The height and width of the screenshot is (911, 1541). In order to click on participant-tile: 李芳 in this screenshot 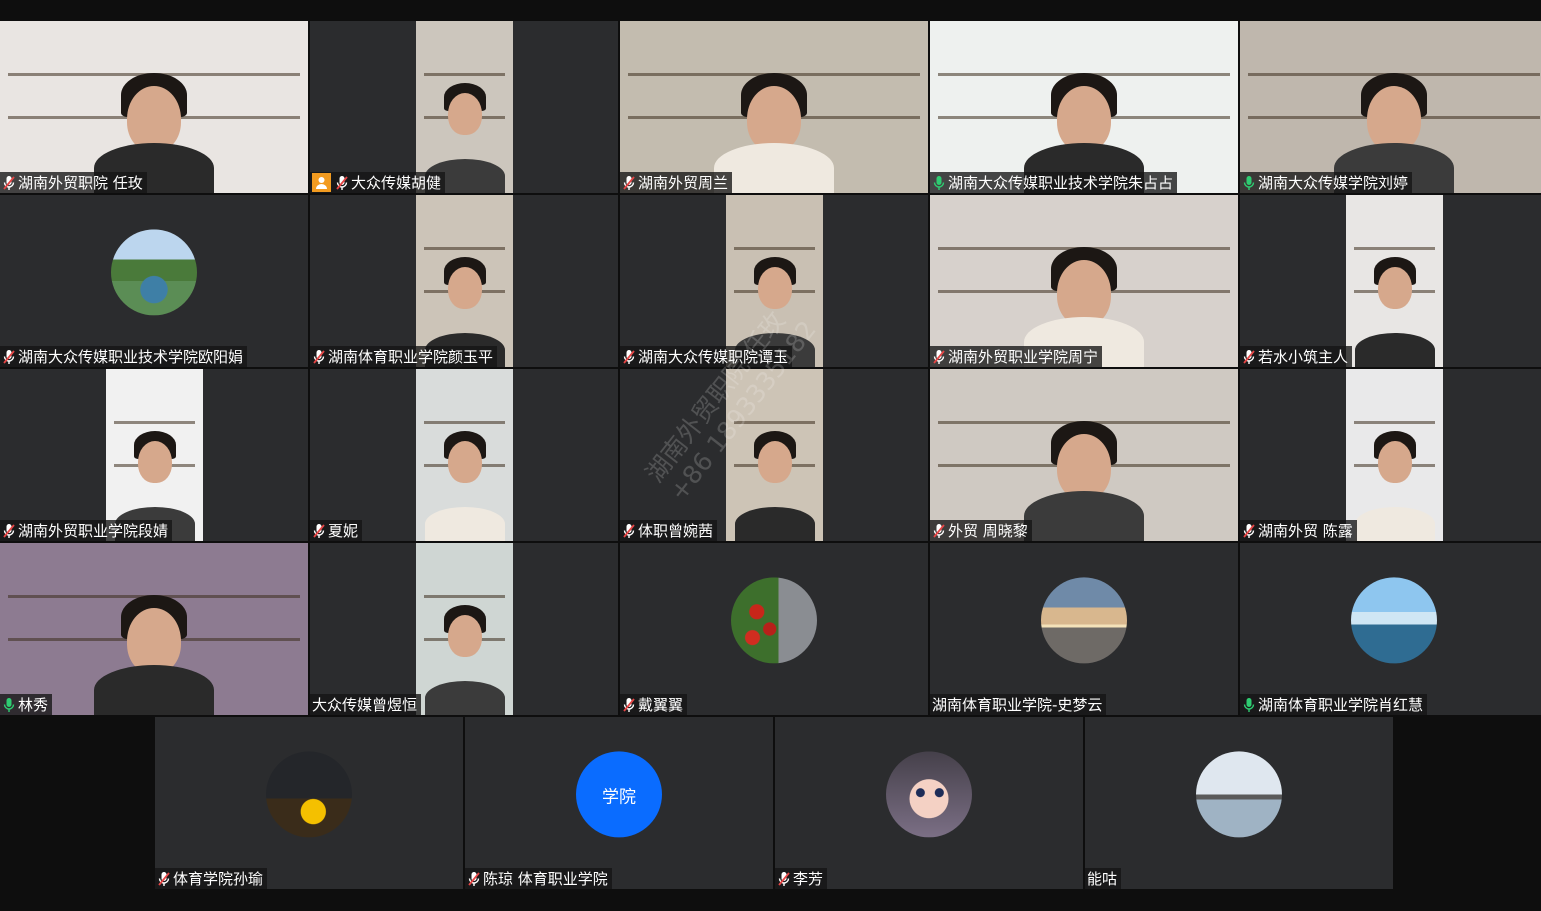, I will do `click(929, 803)`.